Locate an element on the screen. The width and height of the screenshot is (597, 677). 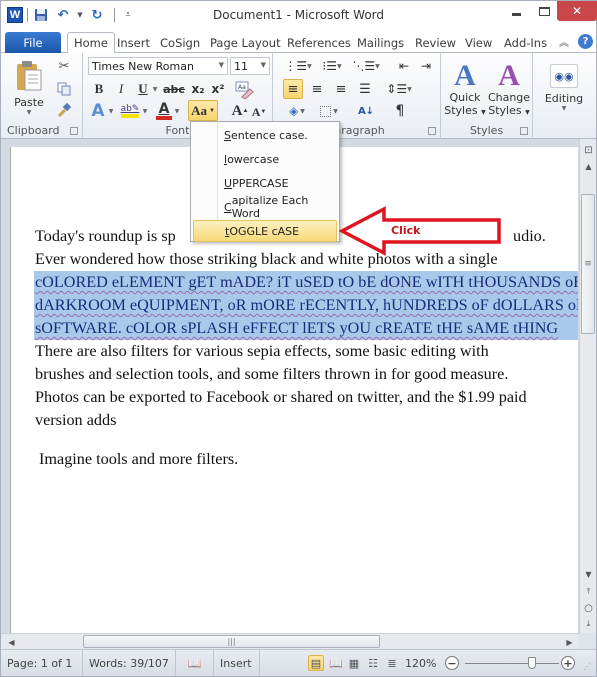
zoom-slider-track is located at coordinates (512, 663).